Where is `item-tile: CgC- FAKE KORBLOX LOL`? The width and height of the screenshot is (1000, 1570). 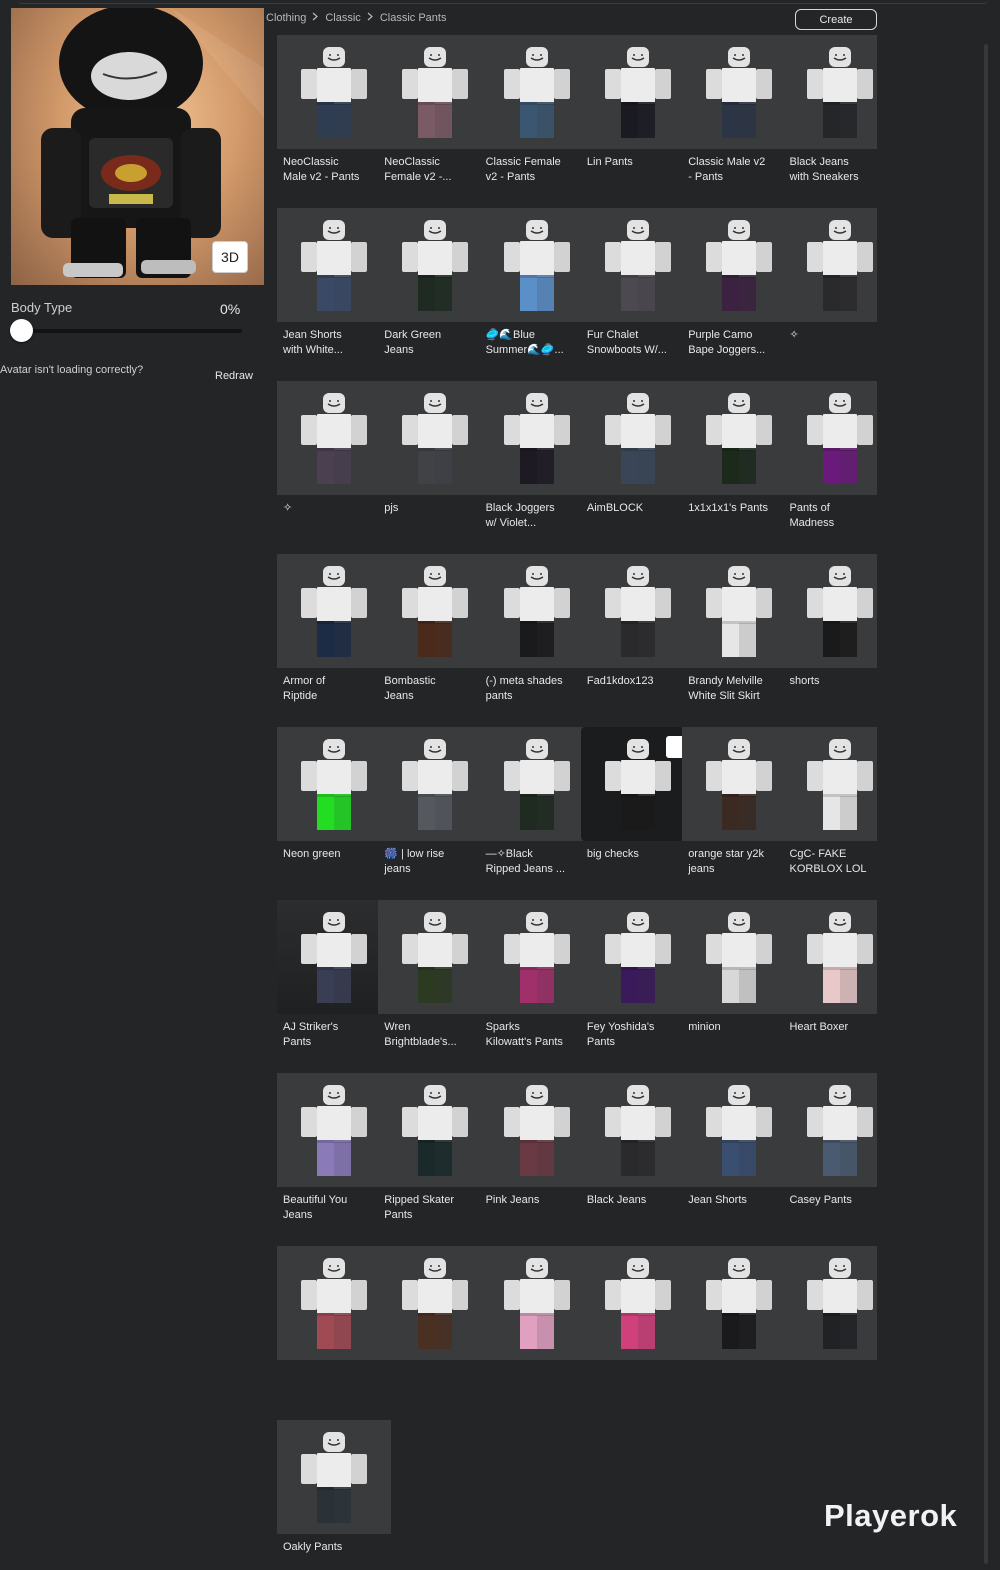 item-tile: CgC- FAKE KORBLOX LOL is located at coordinates (830, 801).